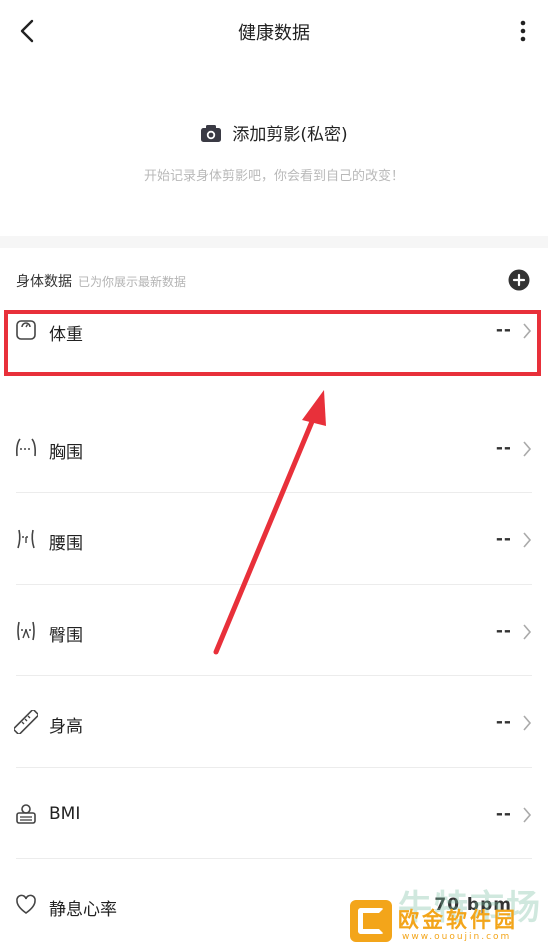  Describe the element at coordinates (44, 282) in the screenshot. I see `section-title: 身体数据` at that location.